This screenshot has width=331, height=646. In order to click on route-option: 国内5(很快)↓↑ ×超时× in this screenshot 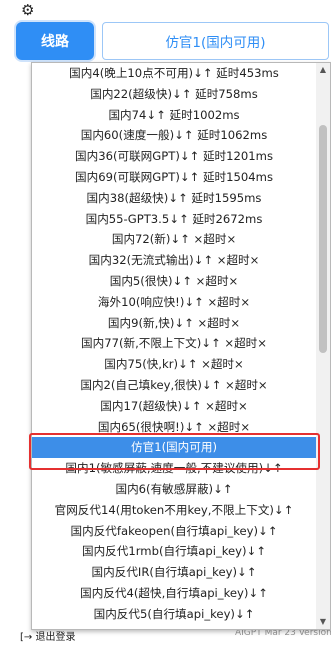, I will do `click(174, 281)`.